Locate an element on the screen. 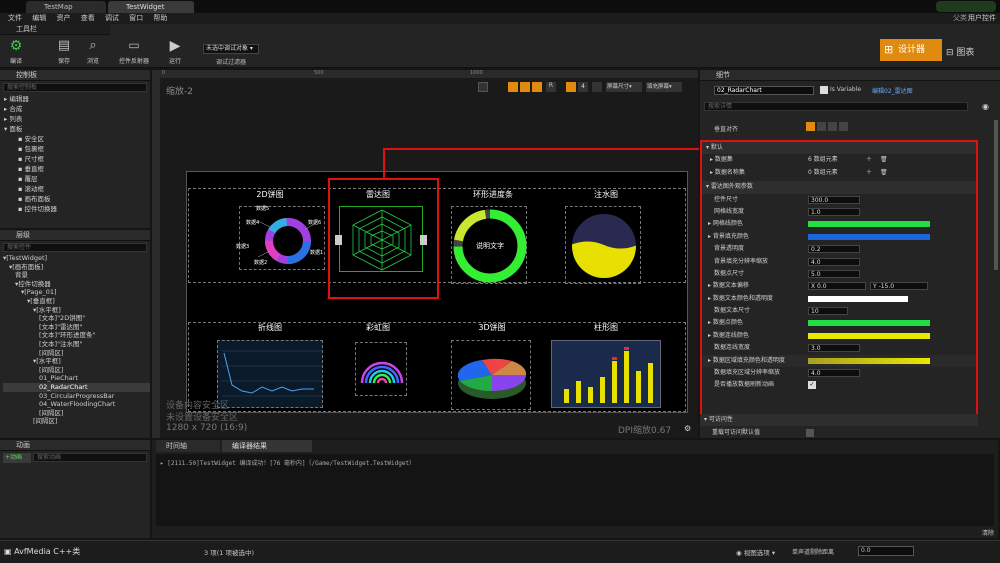  menu-help: 帮助 is located at coordinates (160, 18).